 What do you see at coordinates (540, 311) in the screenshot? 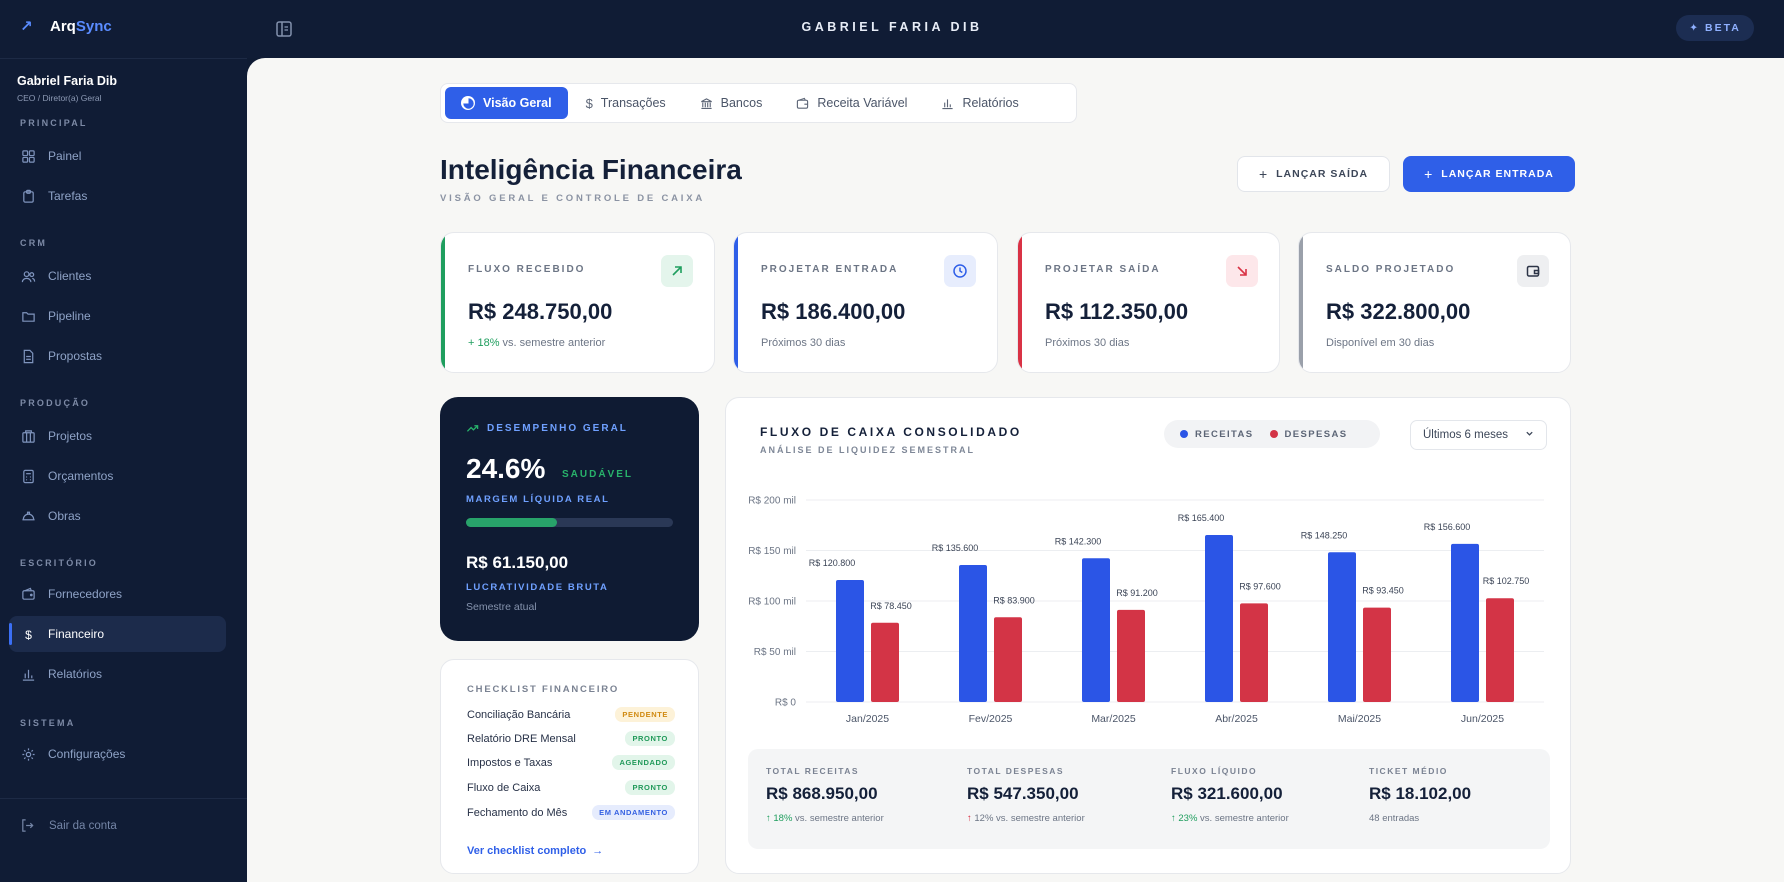
I see `kpi-value: R$ 248.750,00` at bounding box center [540, 311].